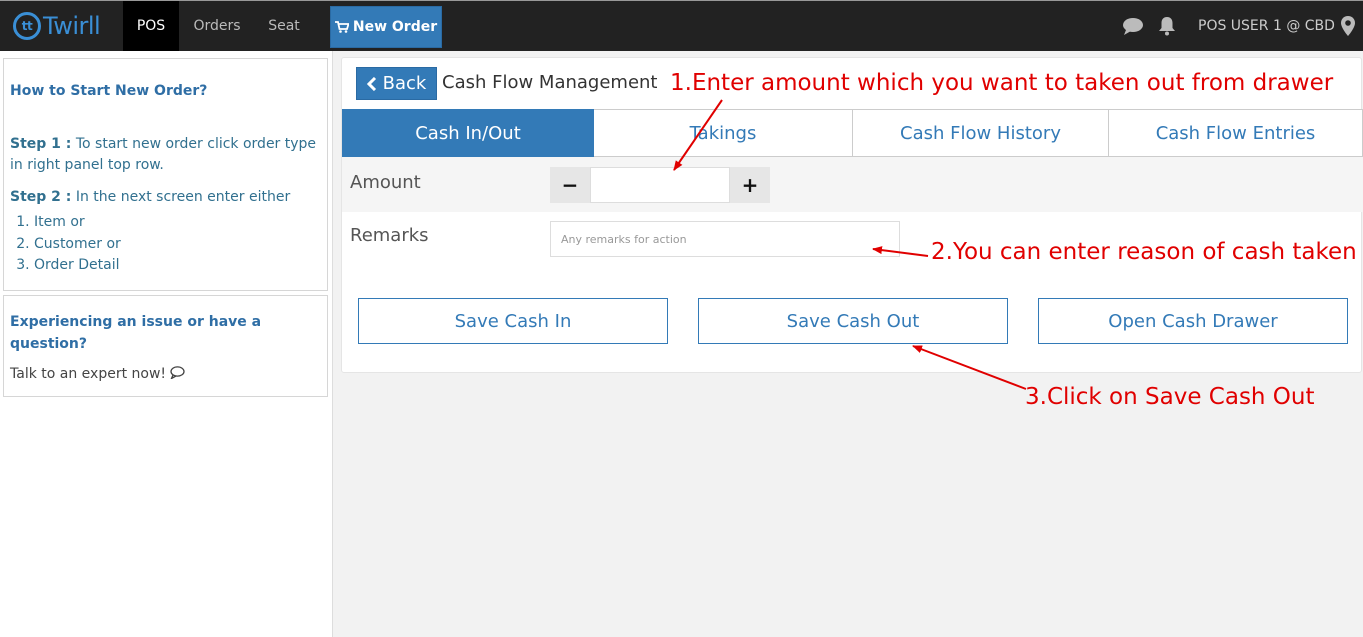  Describe the element at coordinates (723, 133) in the screenshot. I see `tab-takings: Takings` at that location.